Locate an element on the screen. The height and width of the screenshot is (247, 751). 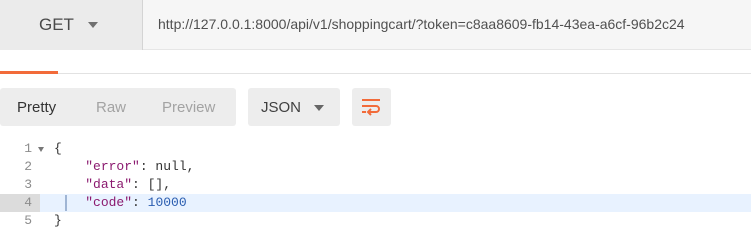
json-text: } is located at coordinates (58, 220).